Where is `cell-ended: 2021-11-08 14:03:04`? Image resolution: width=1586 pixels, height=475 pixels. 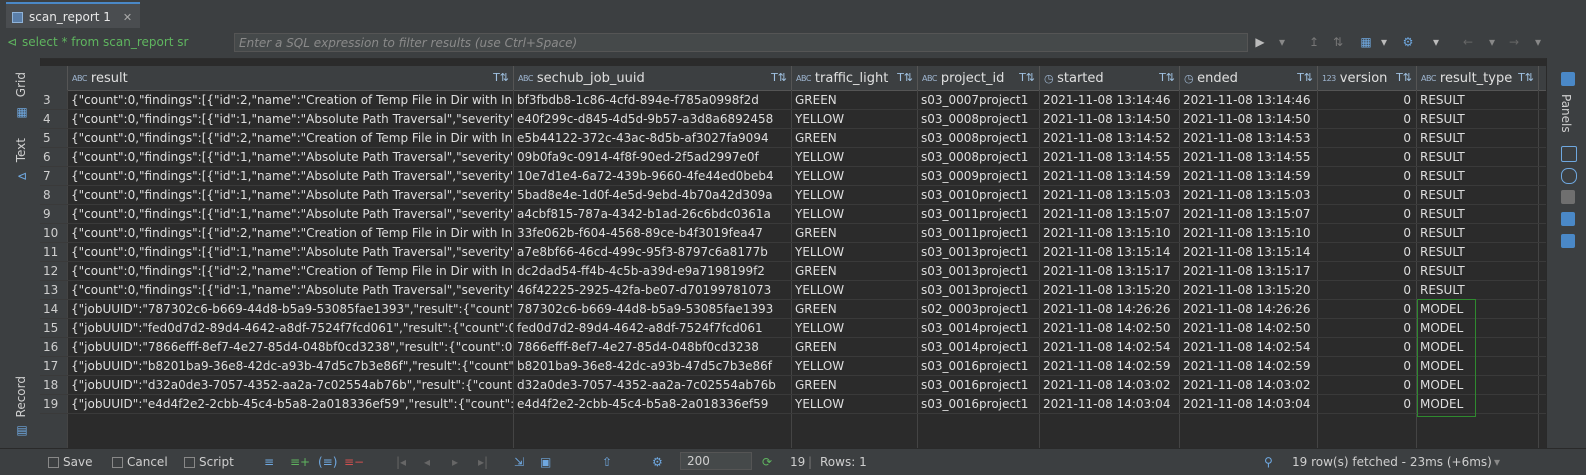
cell-ended: 2021-11-08 14:03:04 is located at coordinates (1249, 404).